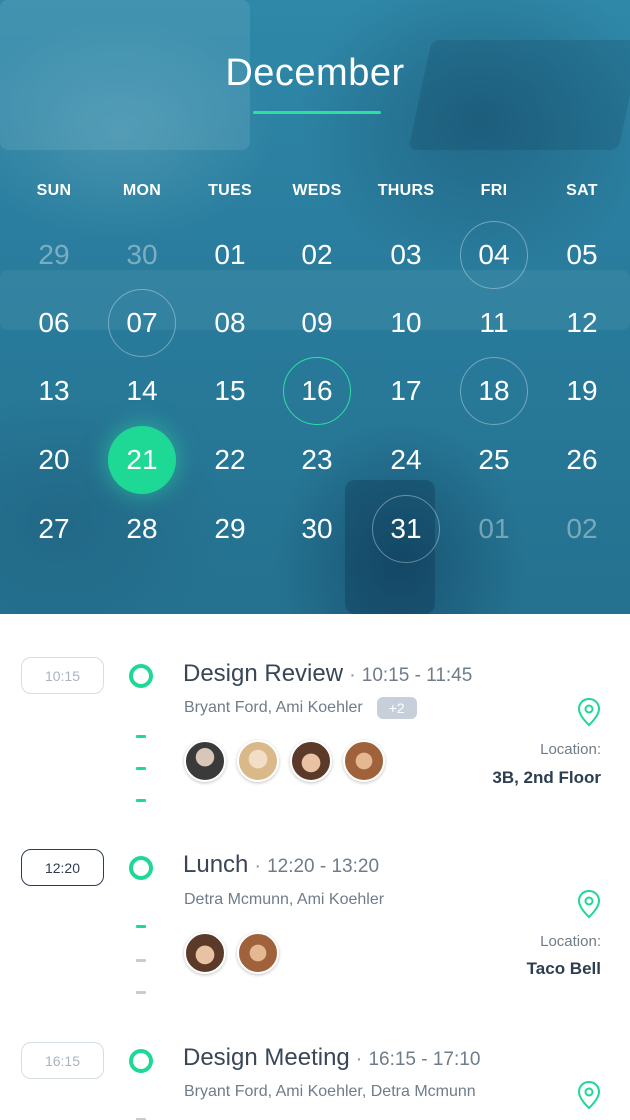  Describe the element at coordinates (406, 323) in the screenshot. I see `day-cell: 10` at that location.